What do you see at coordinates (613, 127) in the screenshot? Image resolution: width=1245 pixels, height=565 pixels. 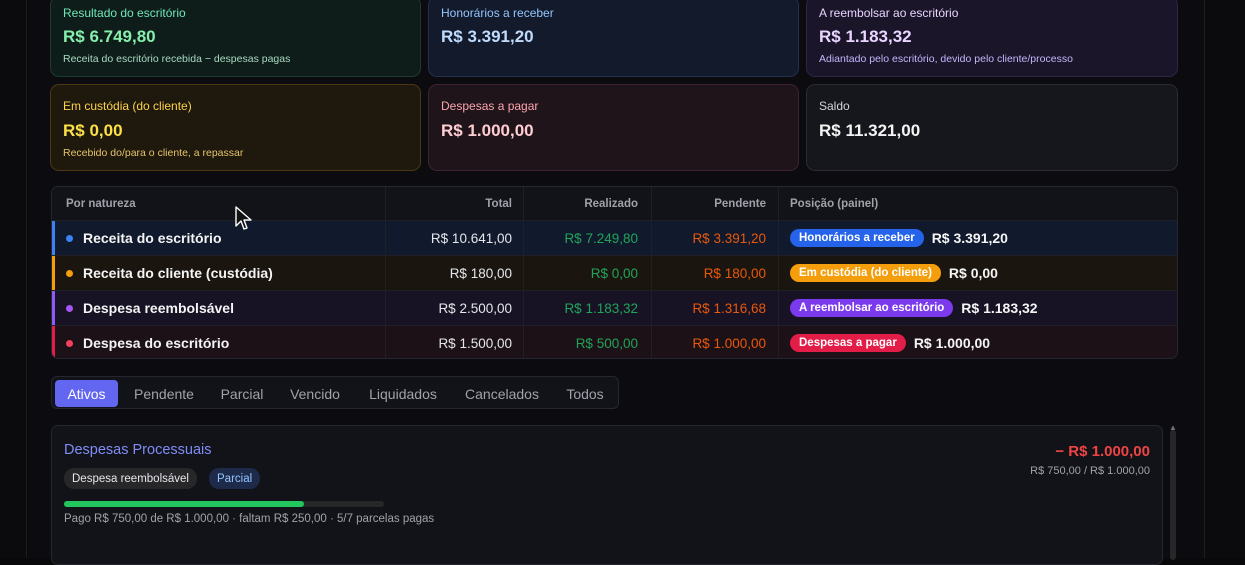 I see `card-despesas: Despesas a pagar R$ 1.000,00` at bounding box center [613, 127].